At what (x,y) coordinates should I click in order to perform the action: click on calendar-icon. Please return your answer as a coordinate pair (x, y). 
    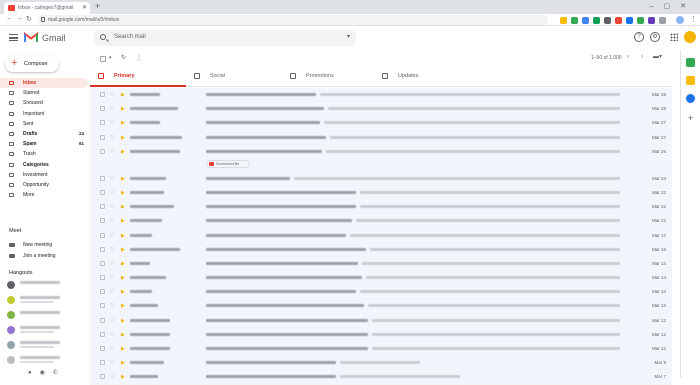
    Looking at the image, I should click on (690, 62).